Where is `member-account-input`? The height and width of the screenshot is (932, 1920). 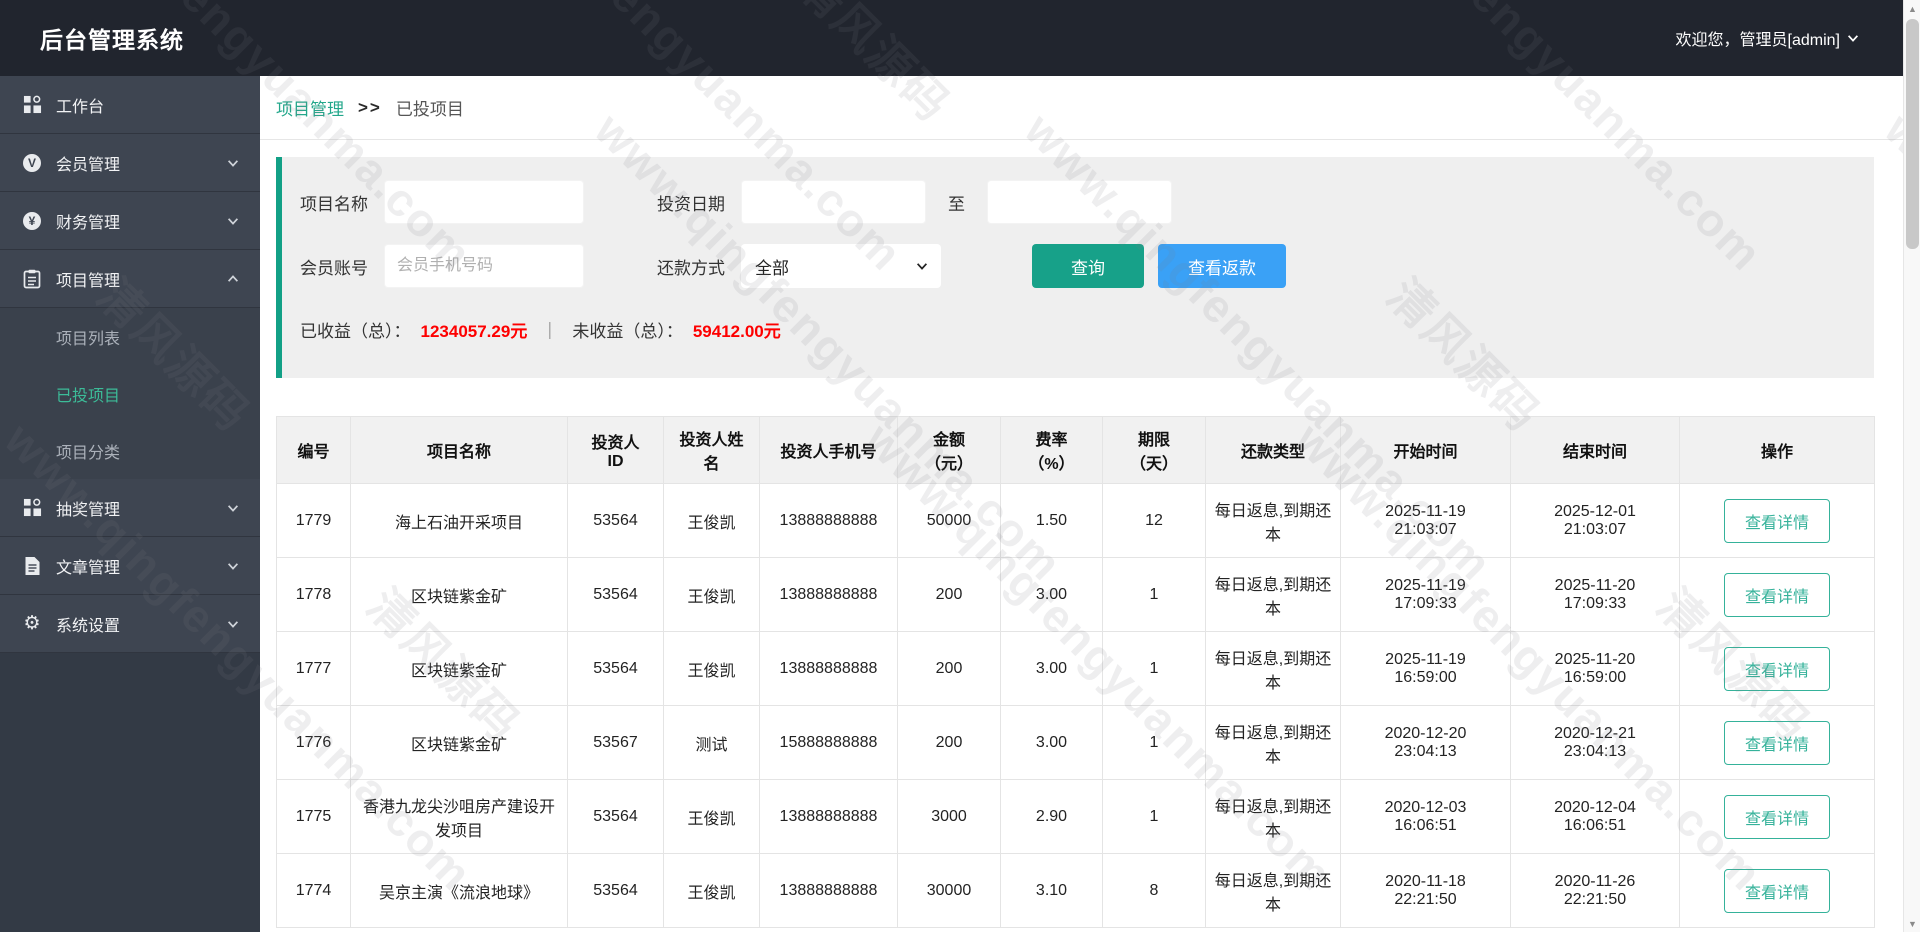
member-account-input is located at coordinates (484, 266).